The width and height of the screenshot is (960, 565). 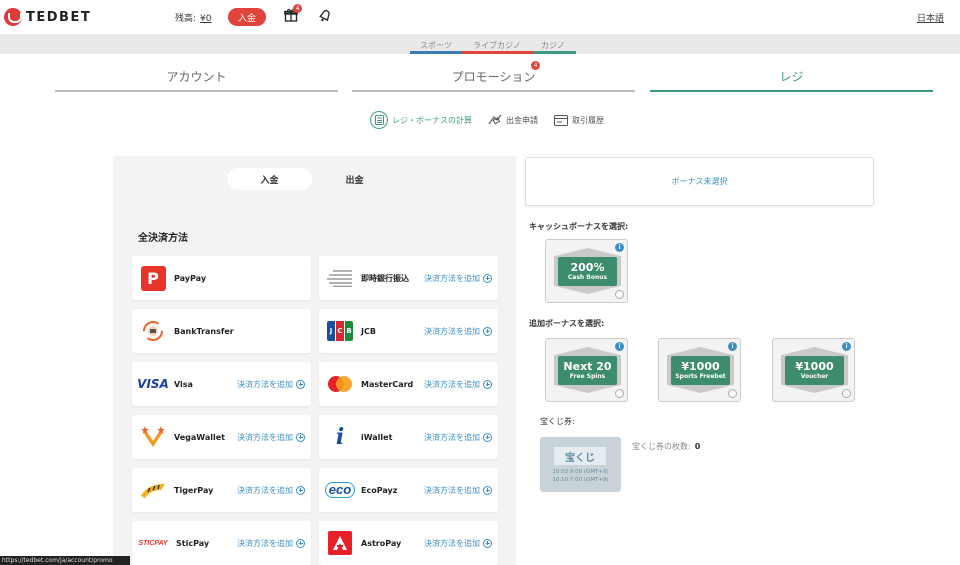 I want to click on deposit-button: 入金, so click(x=247, y=17).